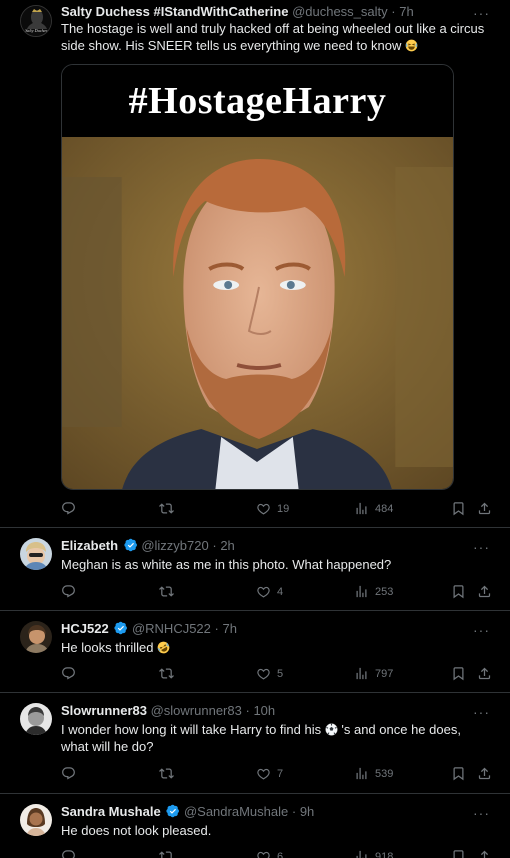  I want to click on view-count: 484, so click(384, 508).